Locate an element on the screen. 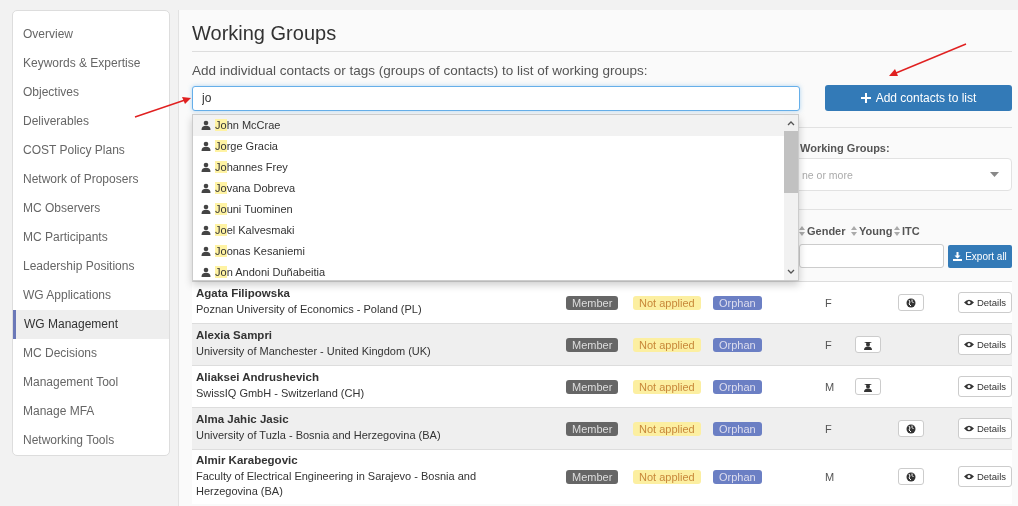  export-button: Export all is located at coordinates (980, 256).